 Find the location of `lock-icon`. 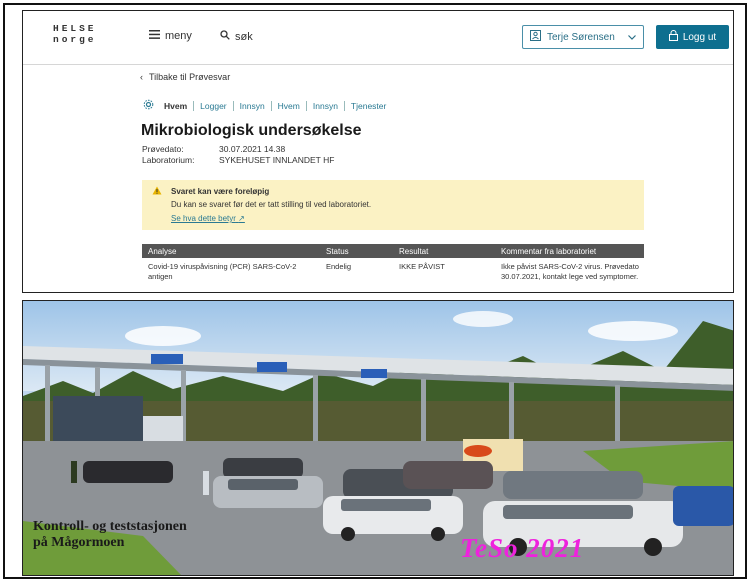

lock-icon is located at coordinates (673, 37).